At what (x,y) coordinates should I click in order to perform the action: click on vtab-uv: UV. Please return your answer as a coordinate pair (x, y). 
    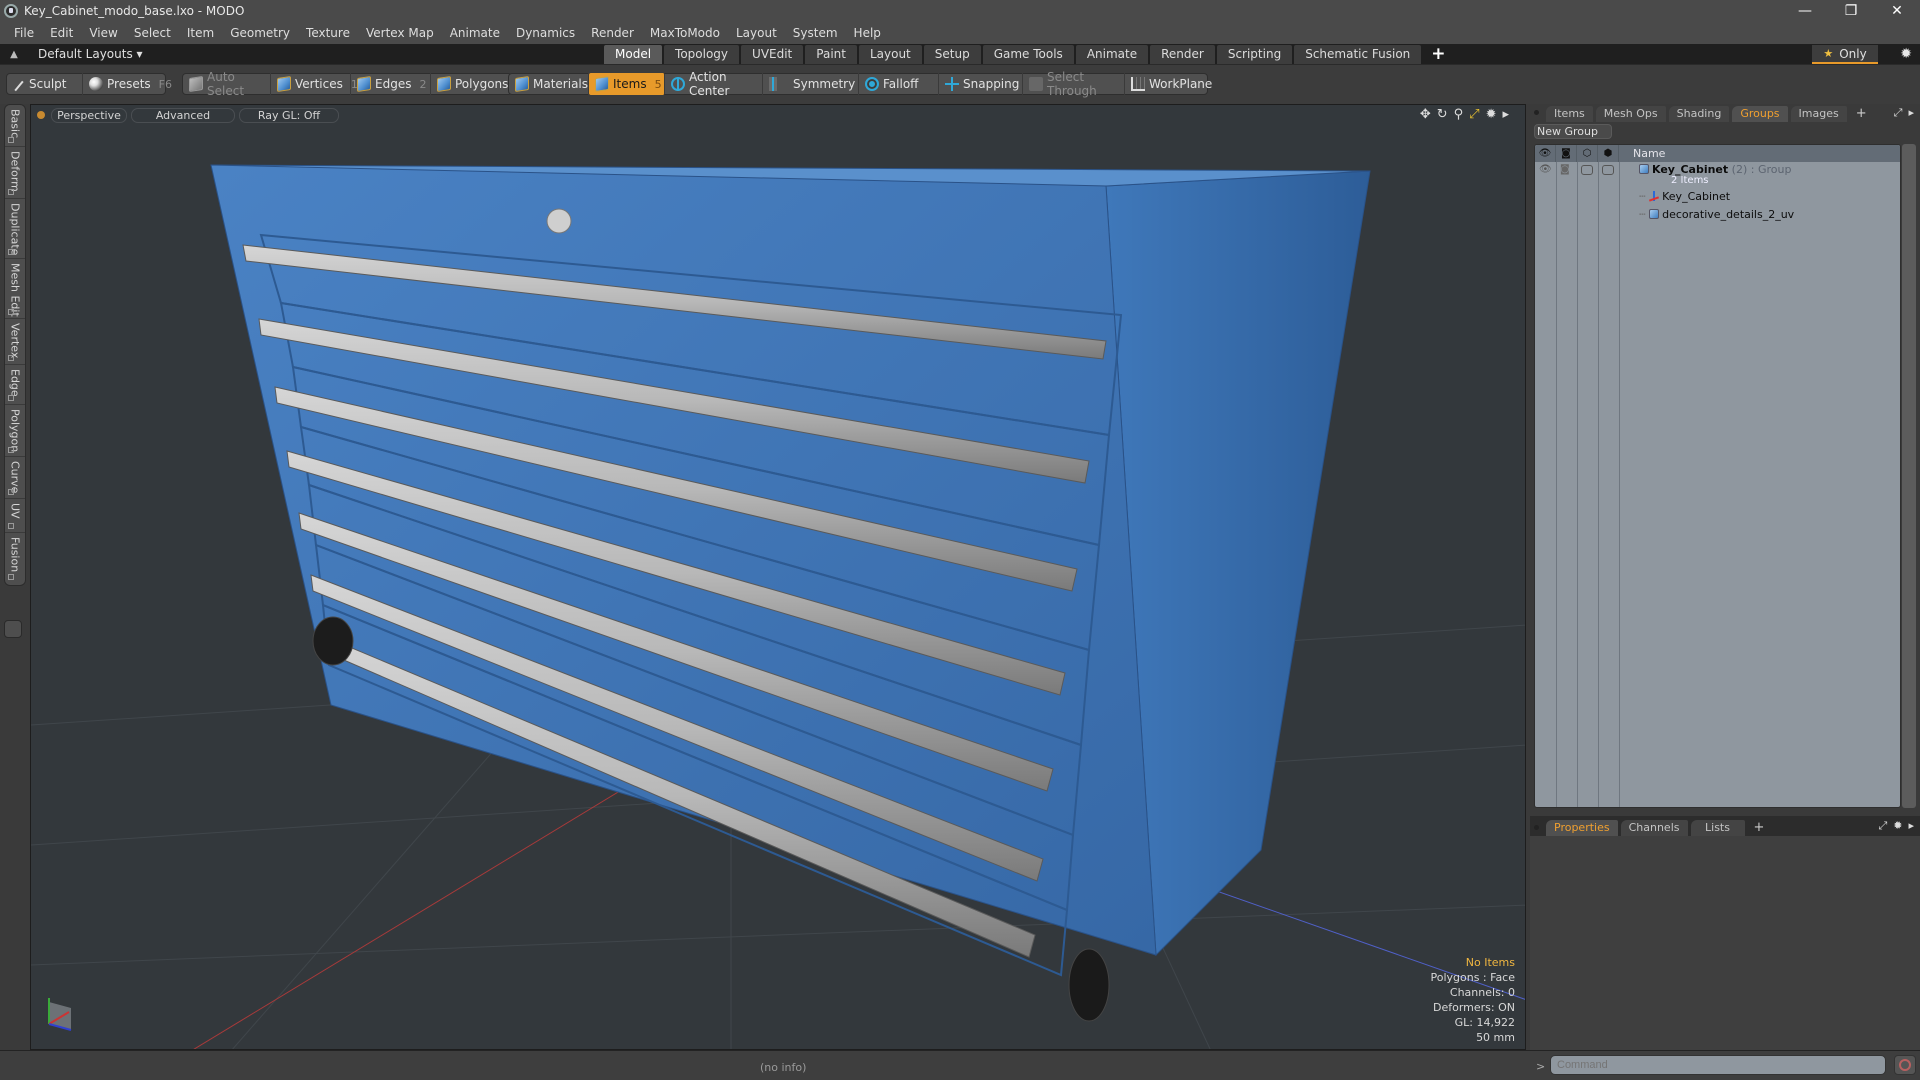
    Looking at the image, I should click on (15, 516).